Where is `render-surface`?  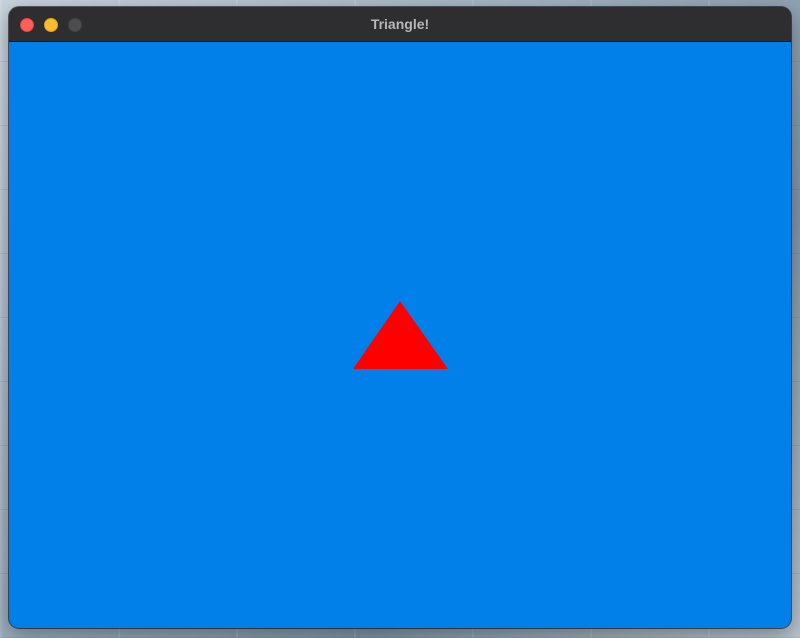
render-surface is located at coordinates (400, 335).